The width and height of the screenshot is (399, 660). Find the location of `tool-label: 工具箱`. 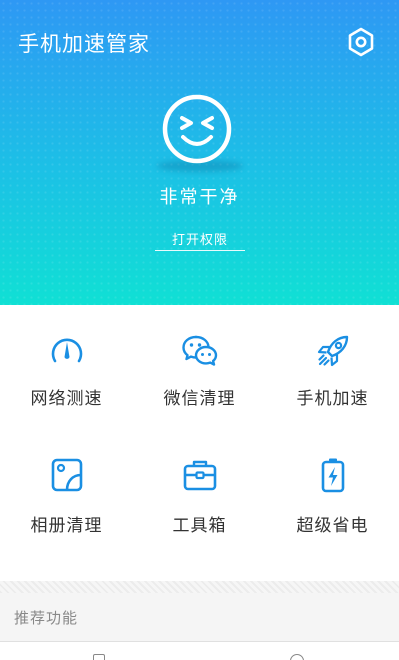

tool-label: 工具箱 is located at coordinates (199, 526).